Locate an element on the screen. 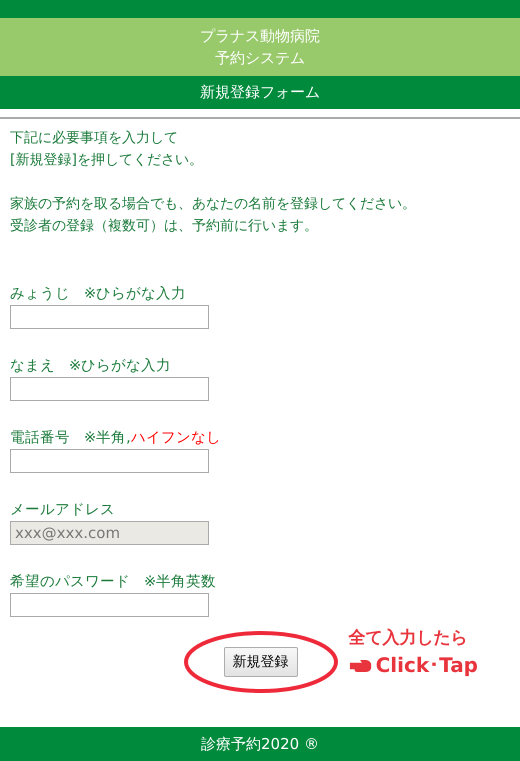 The height and width of the screenshot is (761, 520). instruction-text: 家族の予約を取る場合でも、あなたの名前を登録してください。 受診者の登録（複数可）は、予約前に行います。 is located at coordinates (213, 215).